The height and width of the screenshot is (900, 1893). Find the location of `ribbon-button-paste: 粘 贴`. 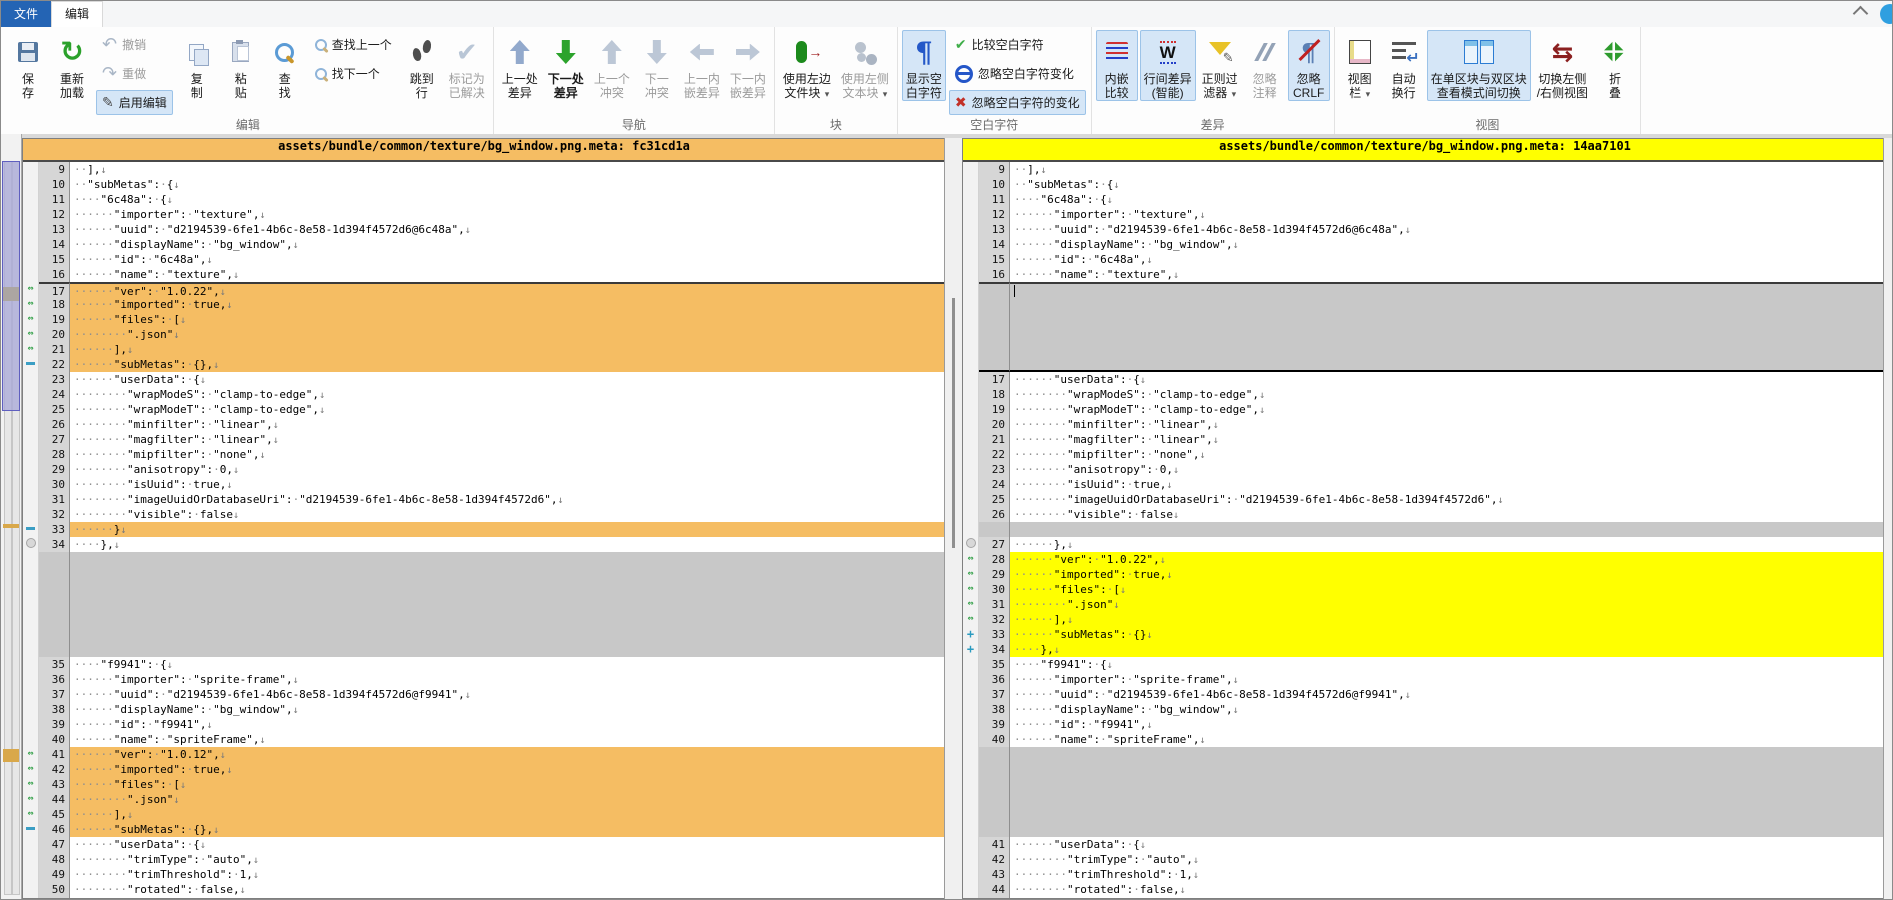

ribbon-button-paste: 粘 贴 is located at coordinates (241, 65).